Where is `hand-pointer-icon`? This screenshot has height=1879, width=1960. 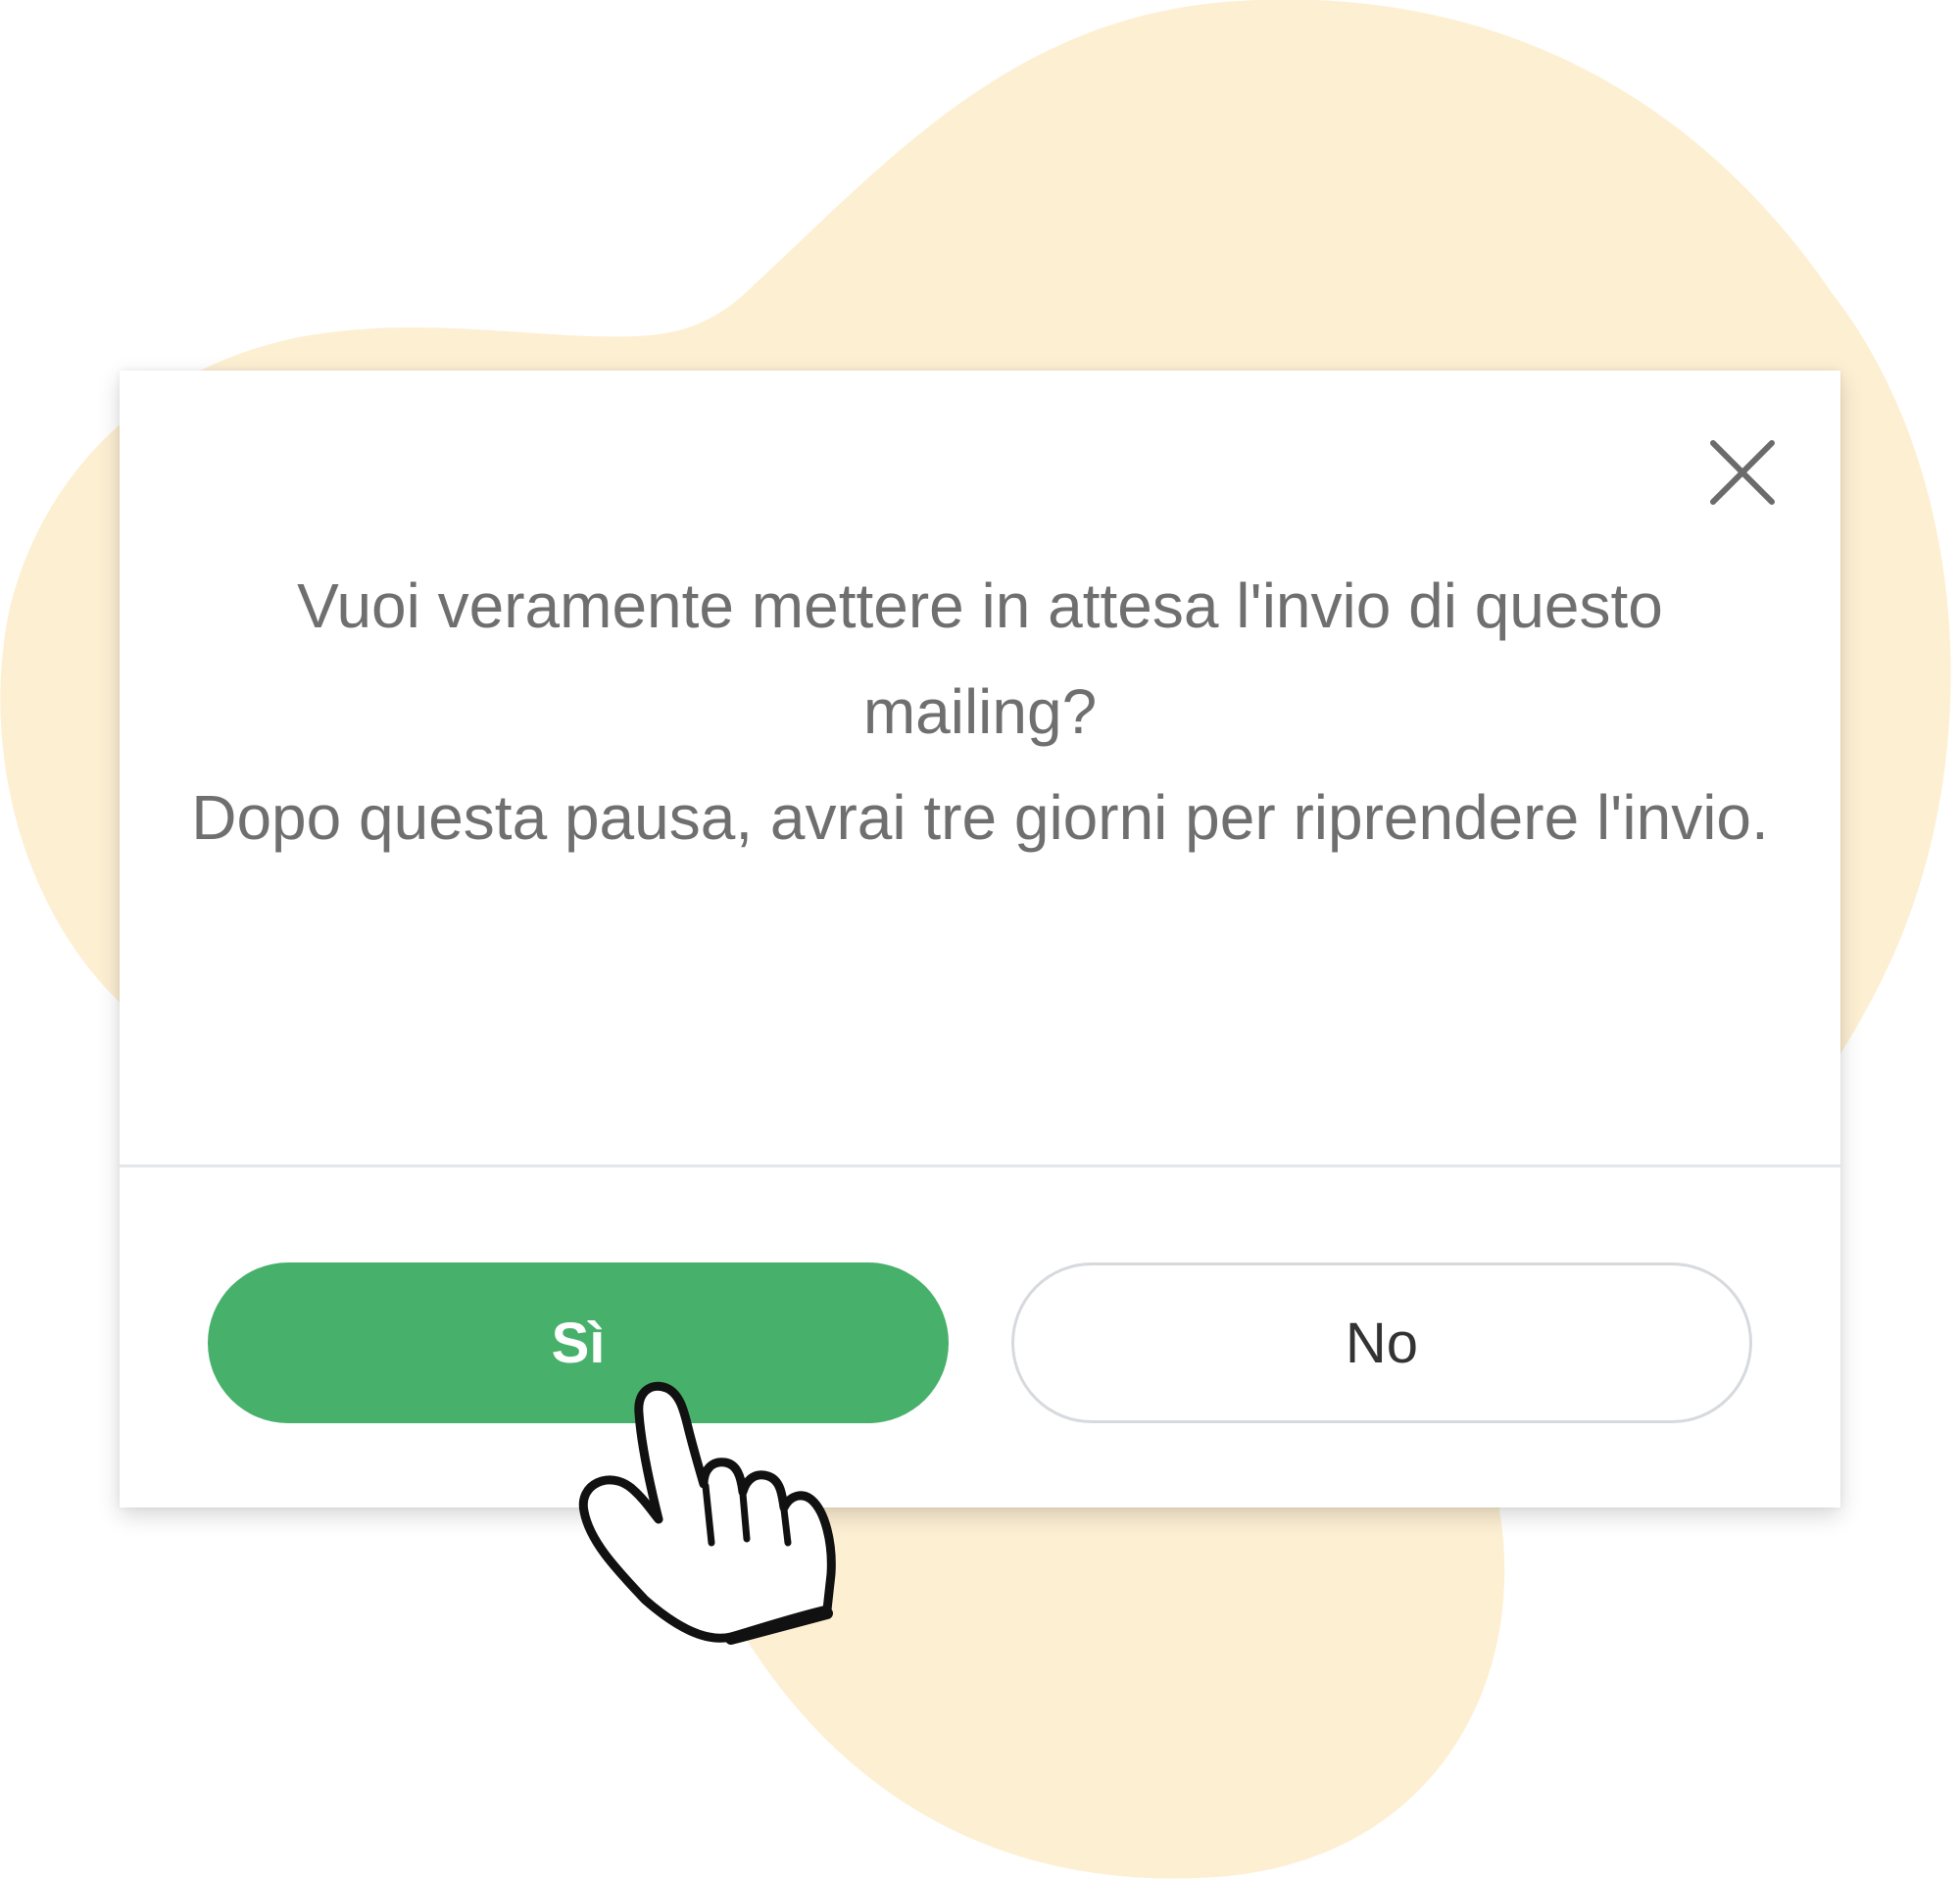
hand-pointer-icon is located at coordinates (707, 1513).